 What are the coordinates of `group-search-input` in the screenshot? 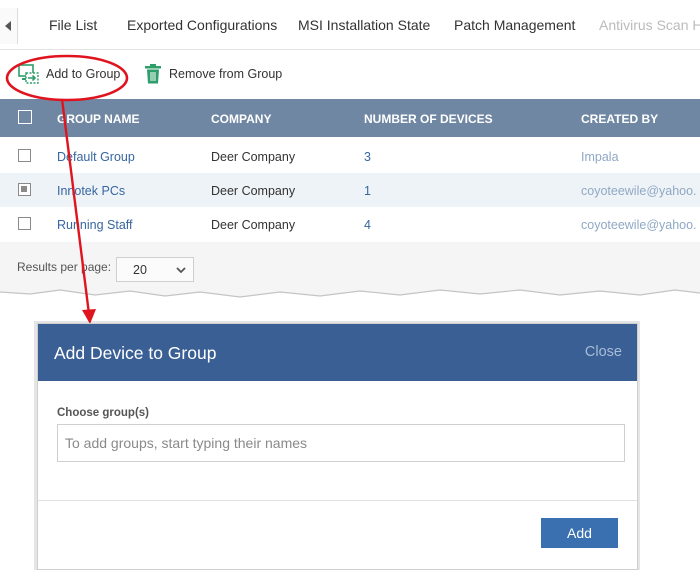 It's located at (341, 443).